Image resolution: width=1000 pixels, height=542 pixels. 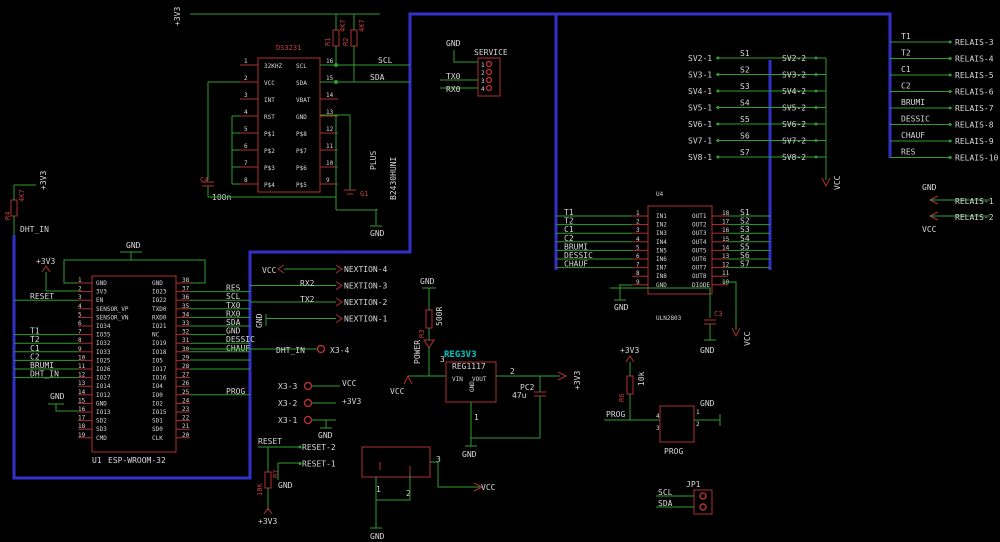 I want to click on sv-right-label: SV3-2, so click(x=794, y=75).